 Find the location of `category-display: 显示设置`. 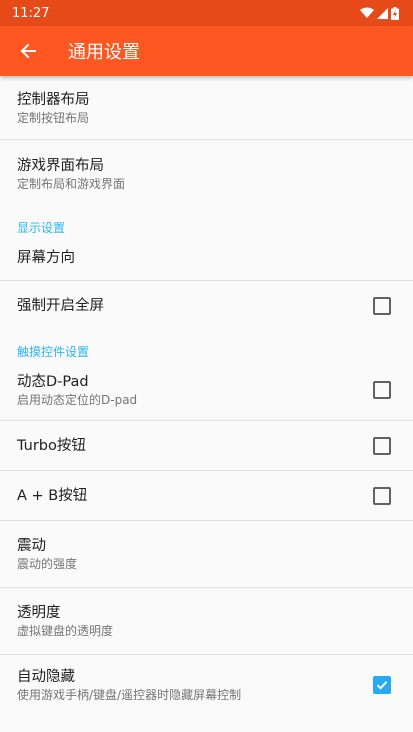

category-display: 显示设置 is located at coordinates (41, 228).